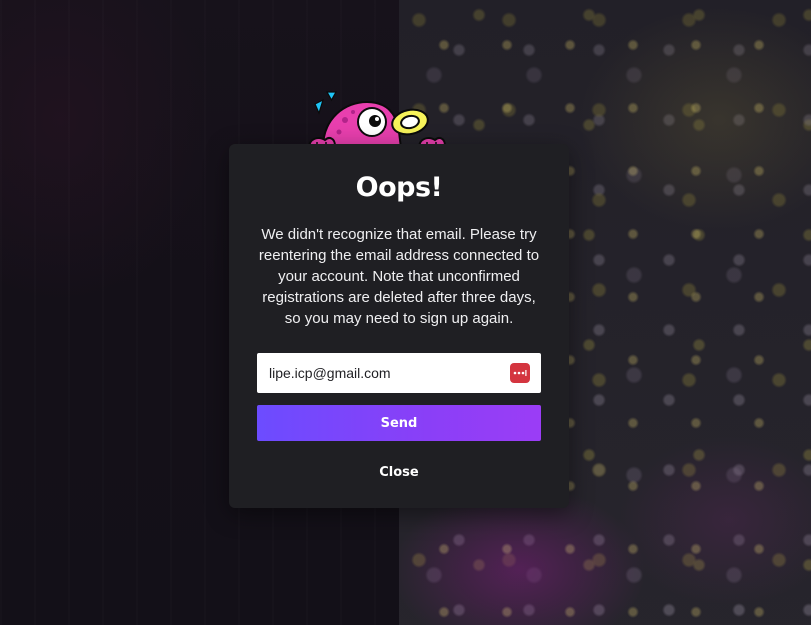 The width and height of the screenshot is (811, 625). What do you see at coordinates (399, 472) in the screenshot?
I see `close-button: Close` at bounding box center [399, 472].